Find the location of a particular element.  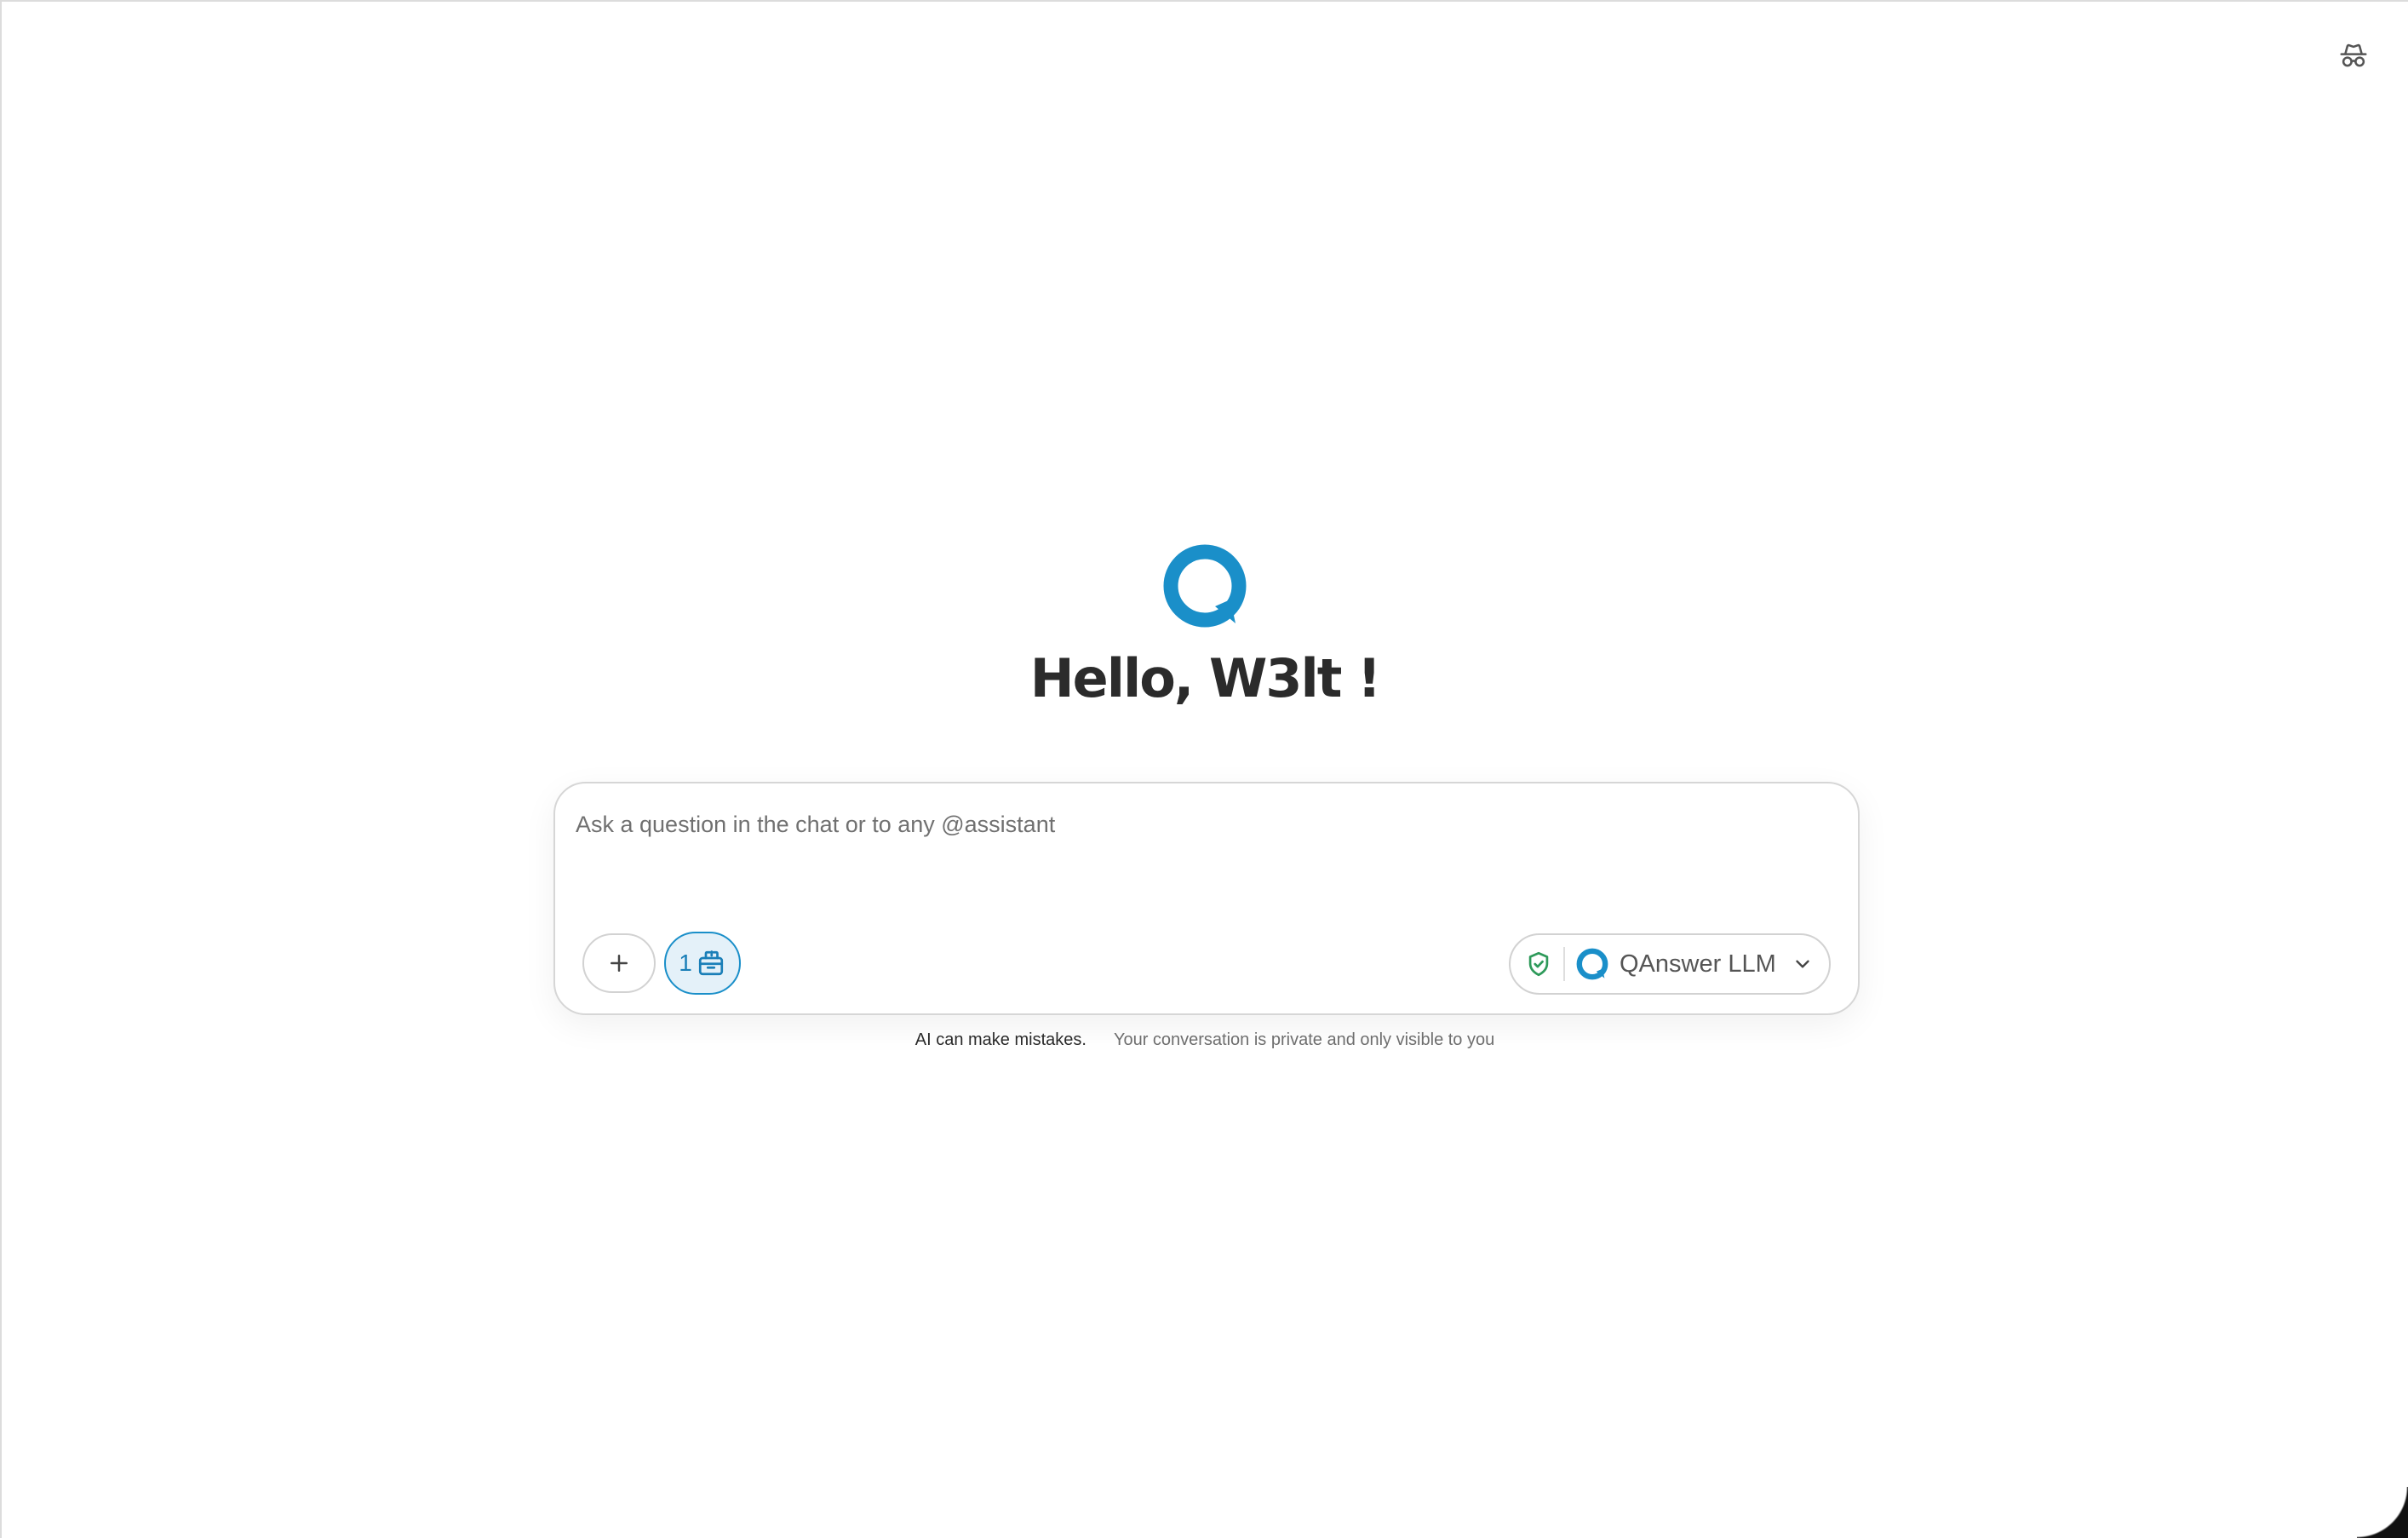

divider is located at coordinates (1564, 964).